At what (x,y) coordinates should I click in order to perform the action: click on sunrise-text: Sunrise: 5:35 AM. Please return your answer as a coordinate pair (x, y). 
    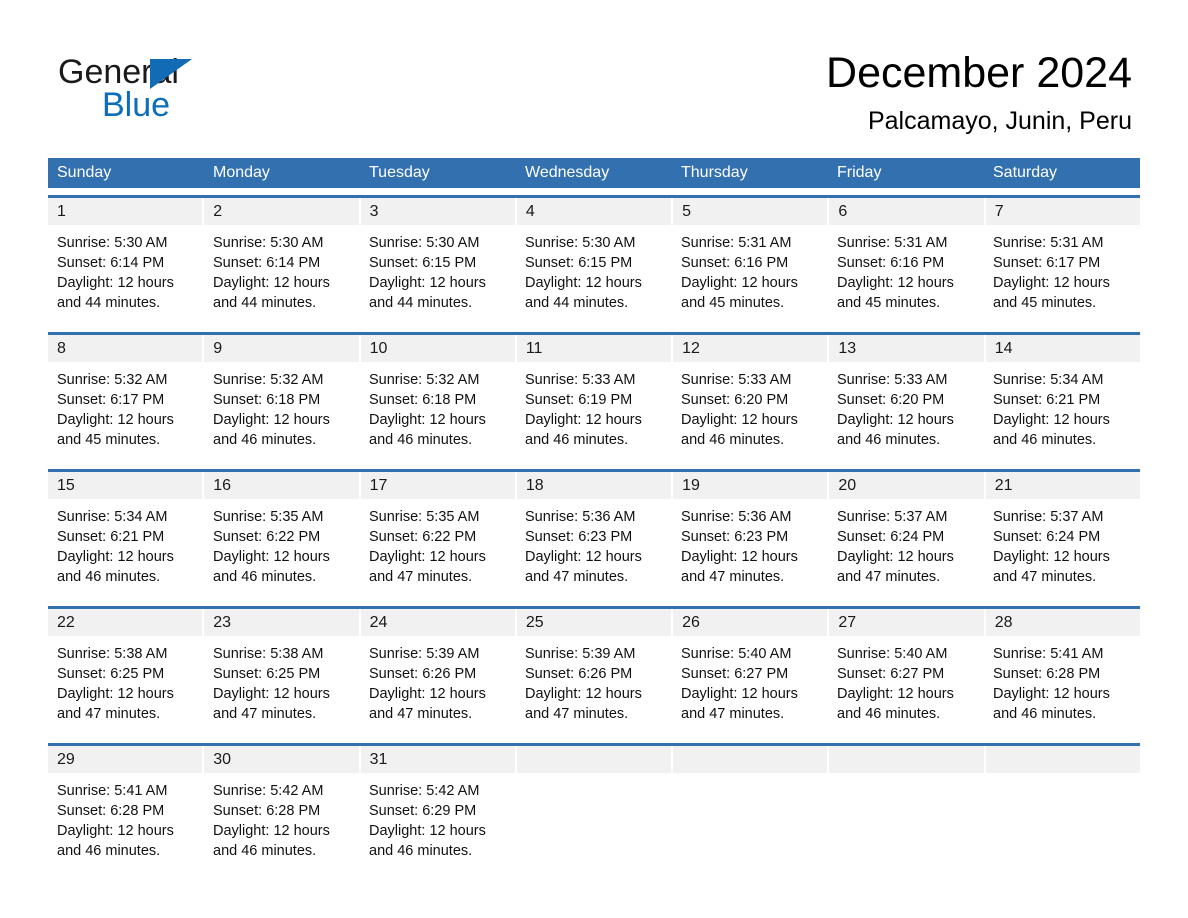
    Looking at the image, I should click on (268, 517).